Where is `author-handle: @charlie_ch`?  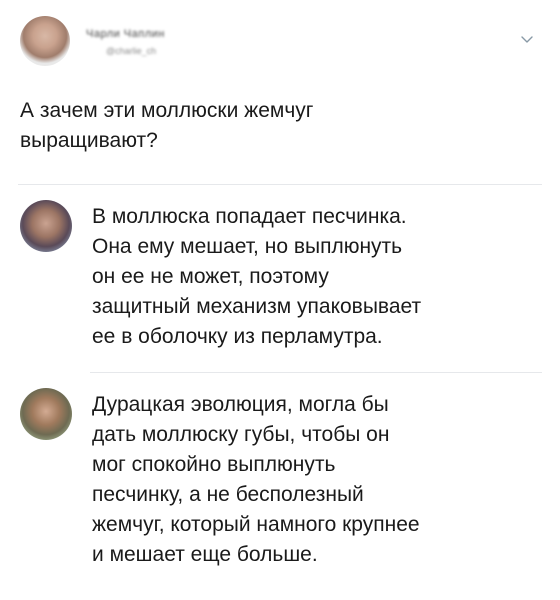
author-handle: @charlie_ch is located at coordinates (131, 51).